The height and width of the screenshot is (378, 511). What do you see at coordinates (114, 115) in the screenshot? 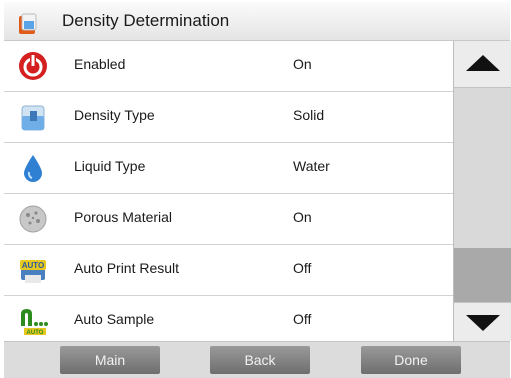
I see `row-label: Density Type` at bounding box center [114, 115].